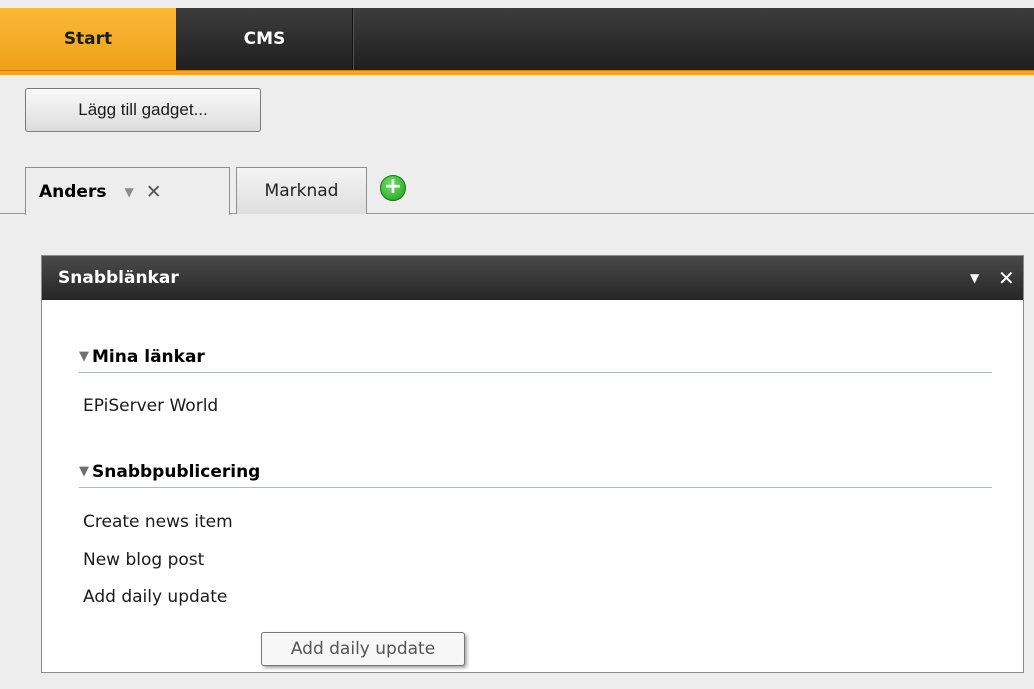 Image resolution: width=1034 pixels, height=689 pixels. What do you see at coordinates (363, 649) in the screenshot?
I see `tooltip: Add daily update` at bounding box center [363, 649].